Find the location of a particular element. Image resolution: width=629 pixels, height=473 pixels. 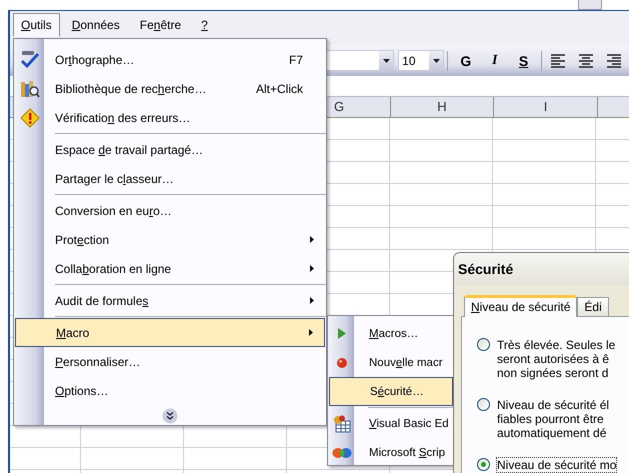

record-icon is located at coordinates (342, 363).